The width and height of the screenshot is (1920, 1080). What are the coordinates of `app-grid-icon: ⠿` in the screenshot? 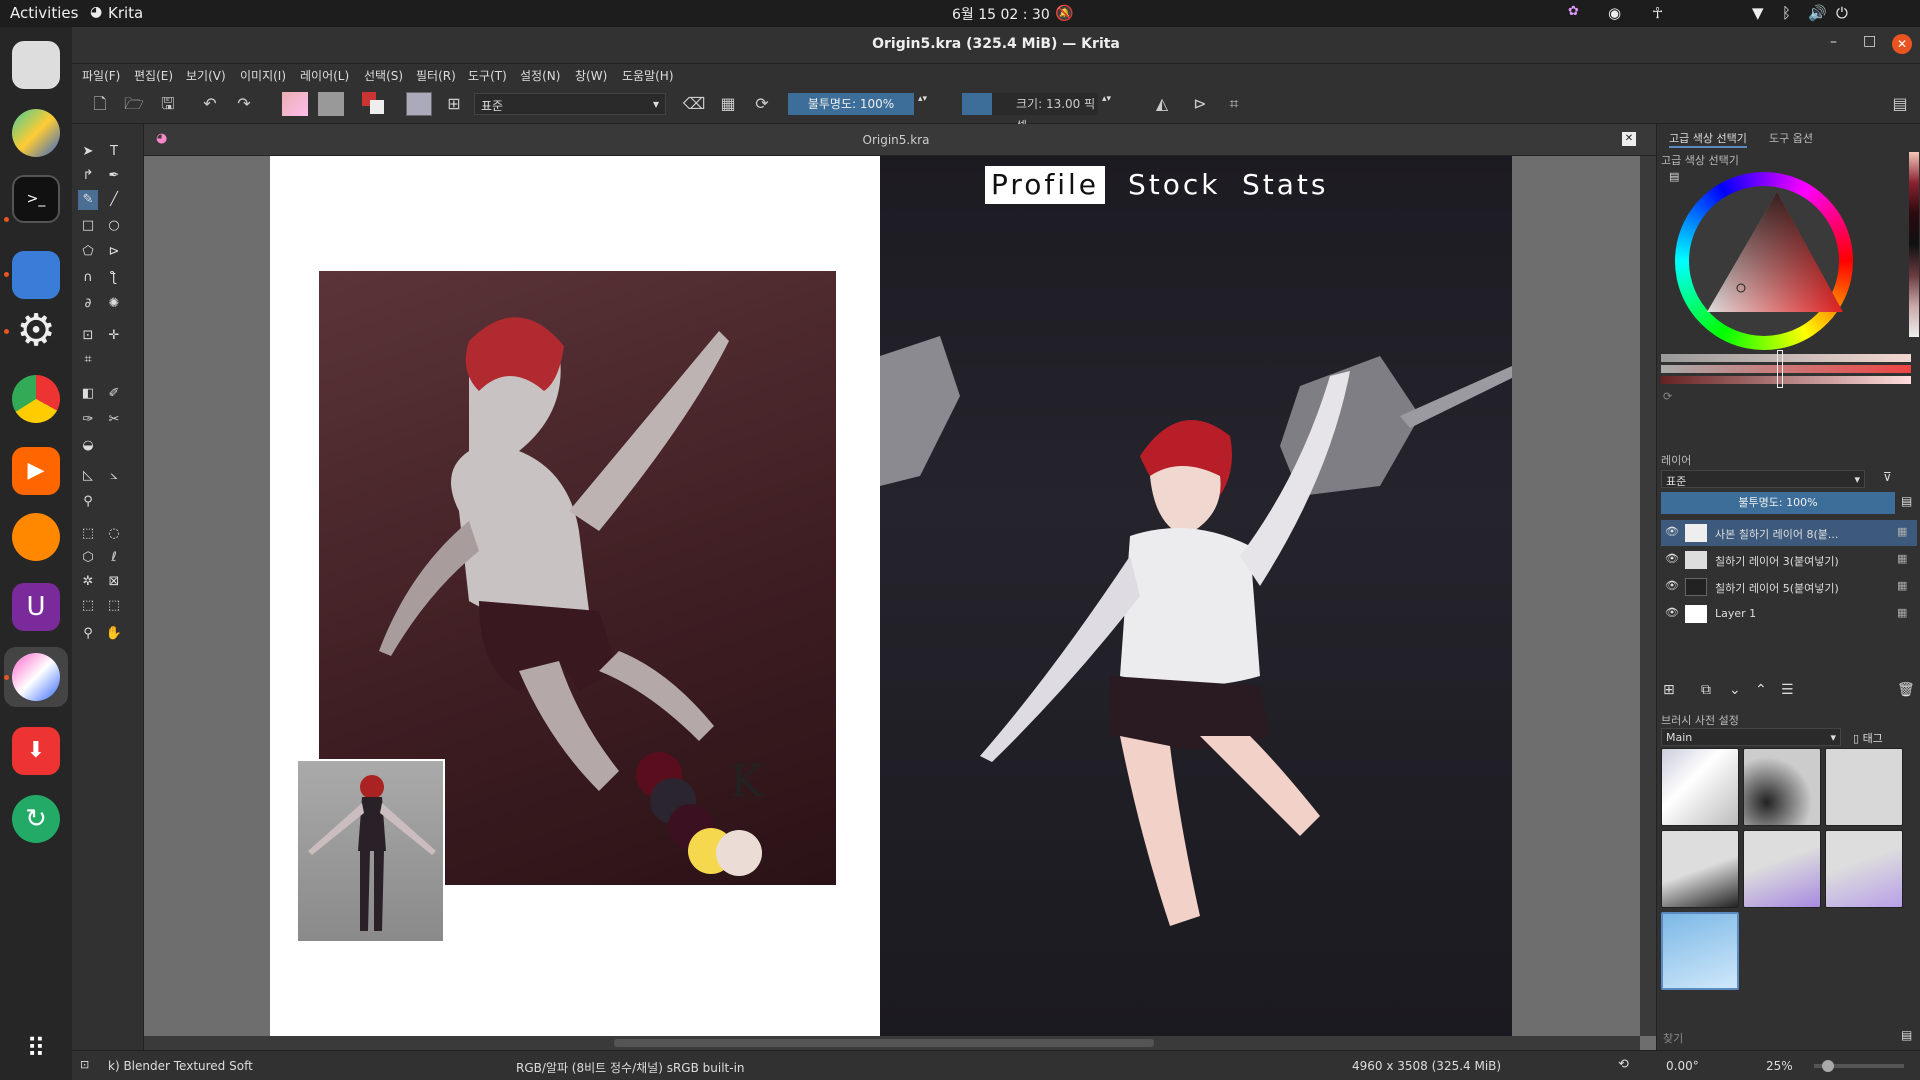 It's located at (36, 1049).